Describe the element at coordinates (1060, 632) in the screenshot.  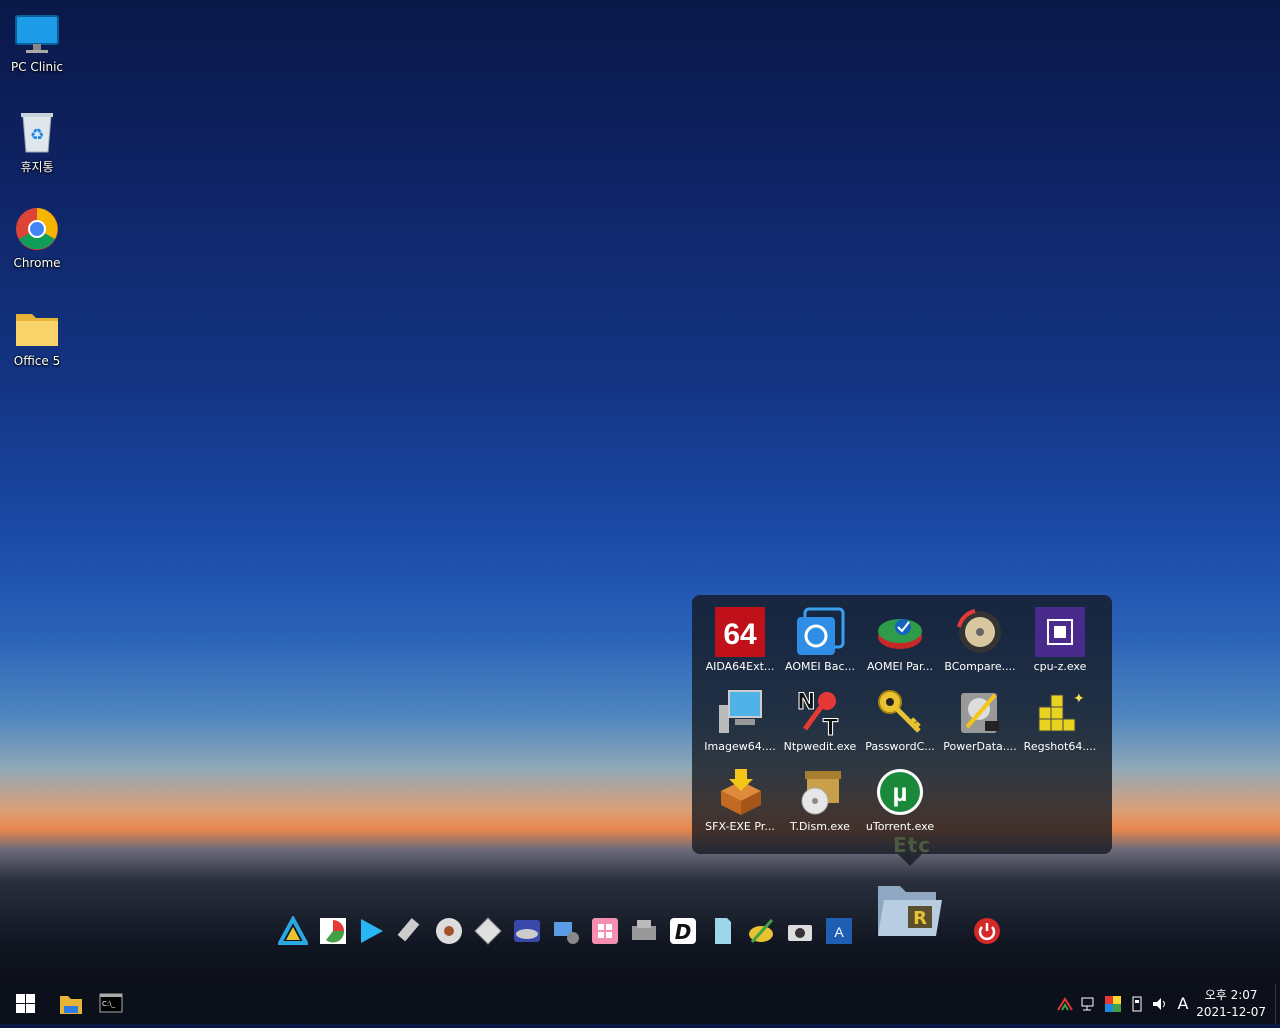
I see `cpu-z-icon` at that location.